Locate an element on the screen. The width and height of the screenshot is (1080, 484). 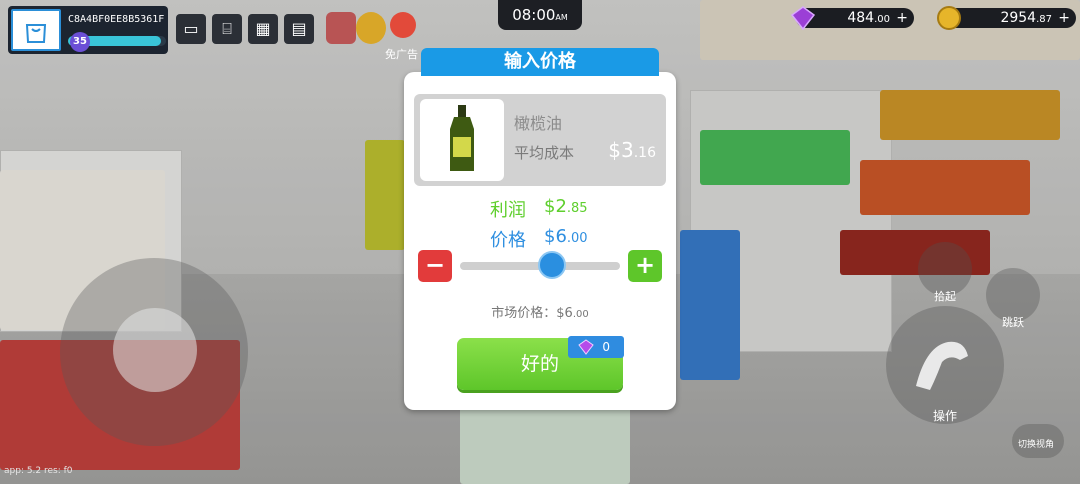
product-thumbnail is located at coordinates (462, 140).